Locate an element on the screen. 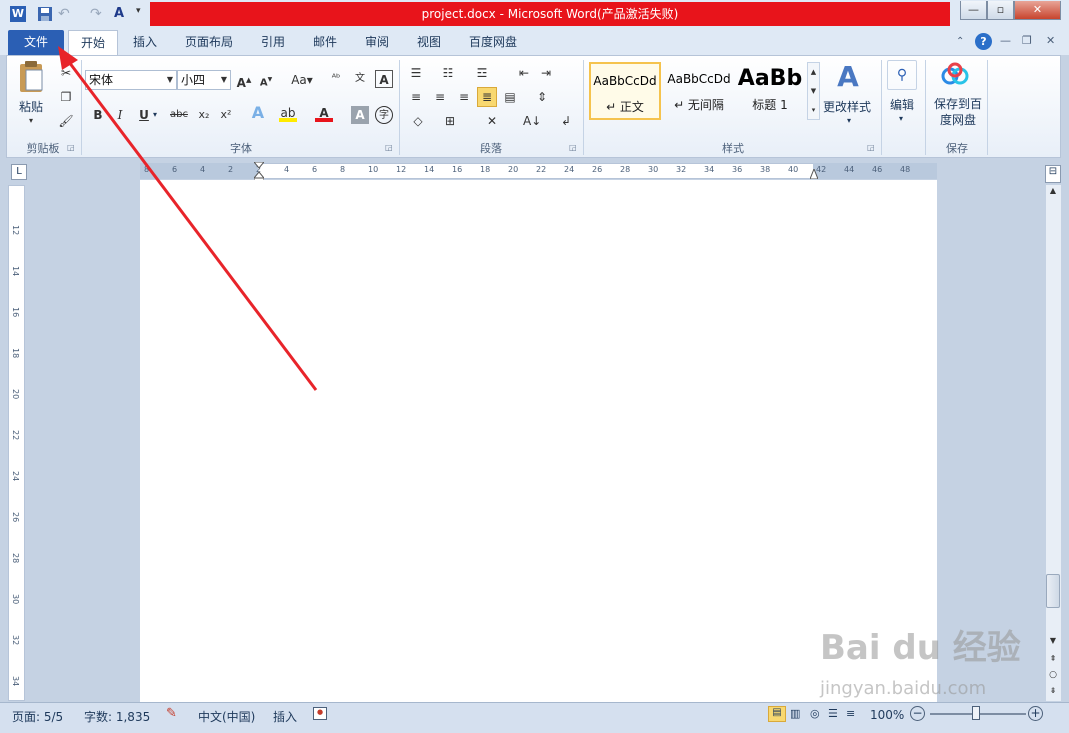  arrow-head is located at coordinates (68, 58).